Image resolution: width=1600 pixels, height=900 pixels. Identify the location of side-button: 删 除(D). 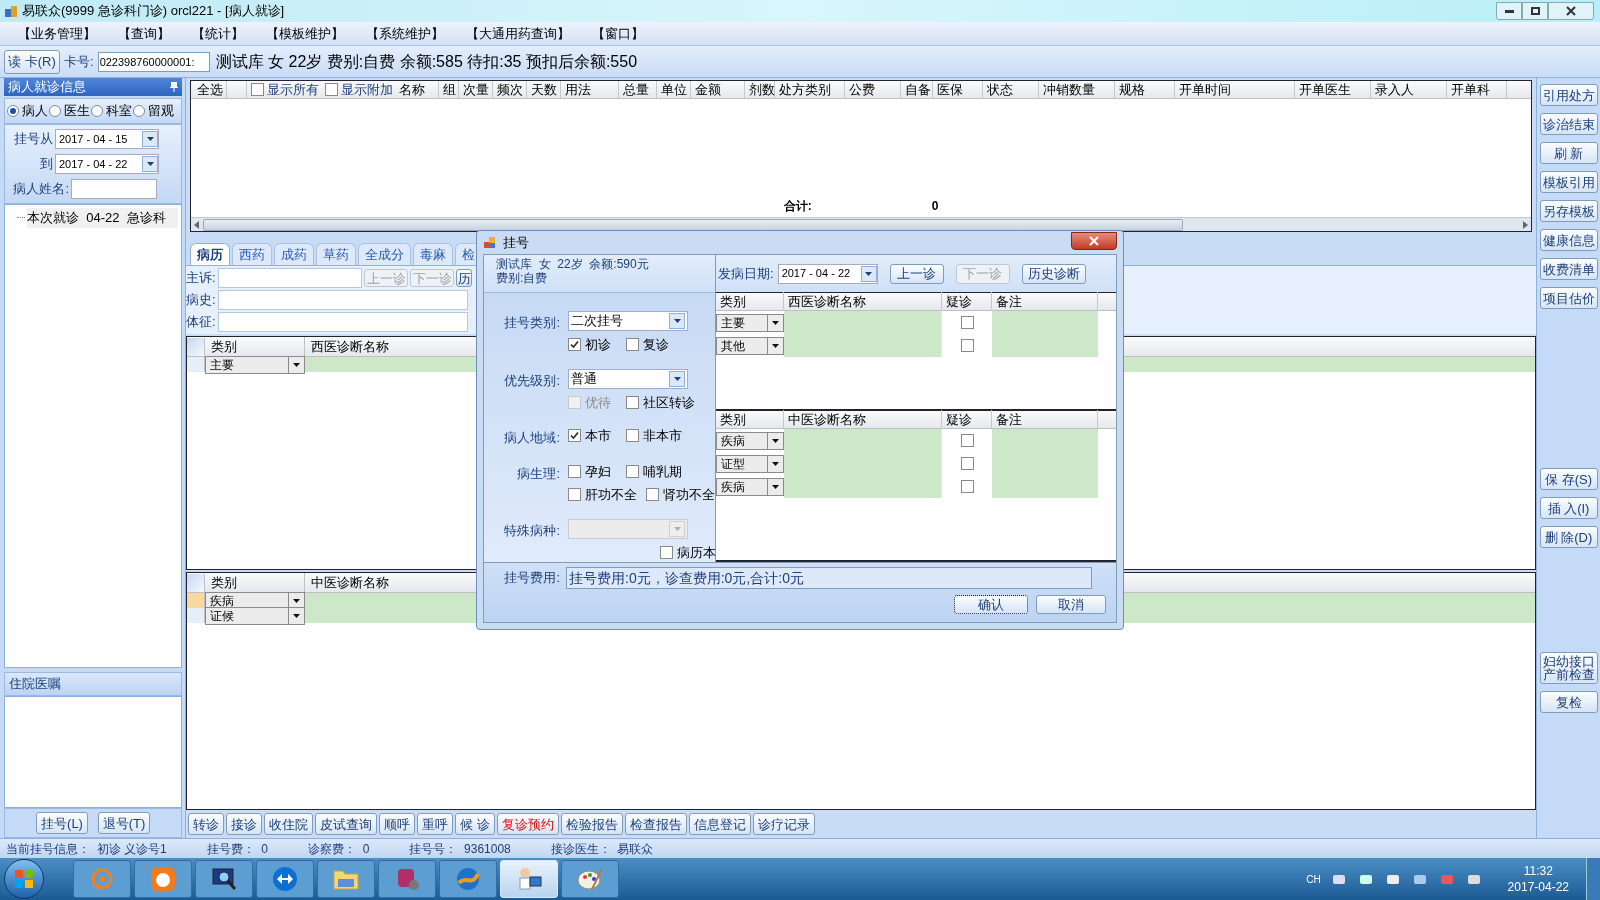
(1568, 537).